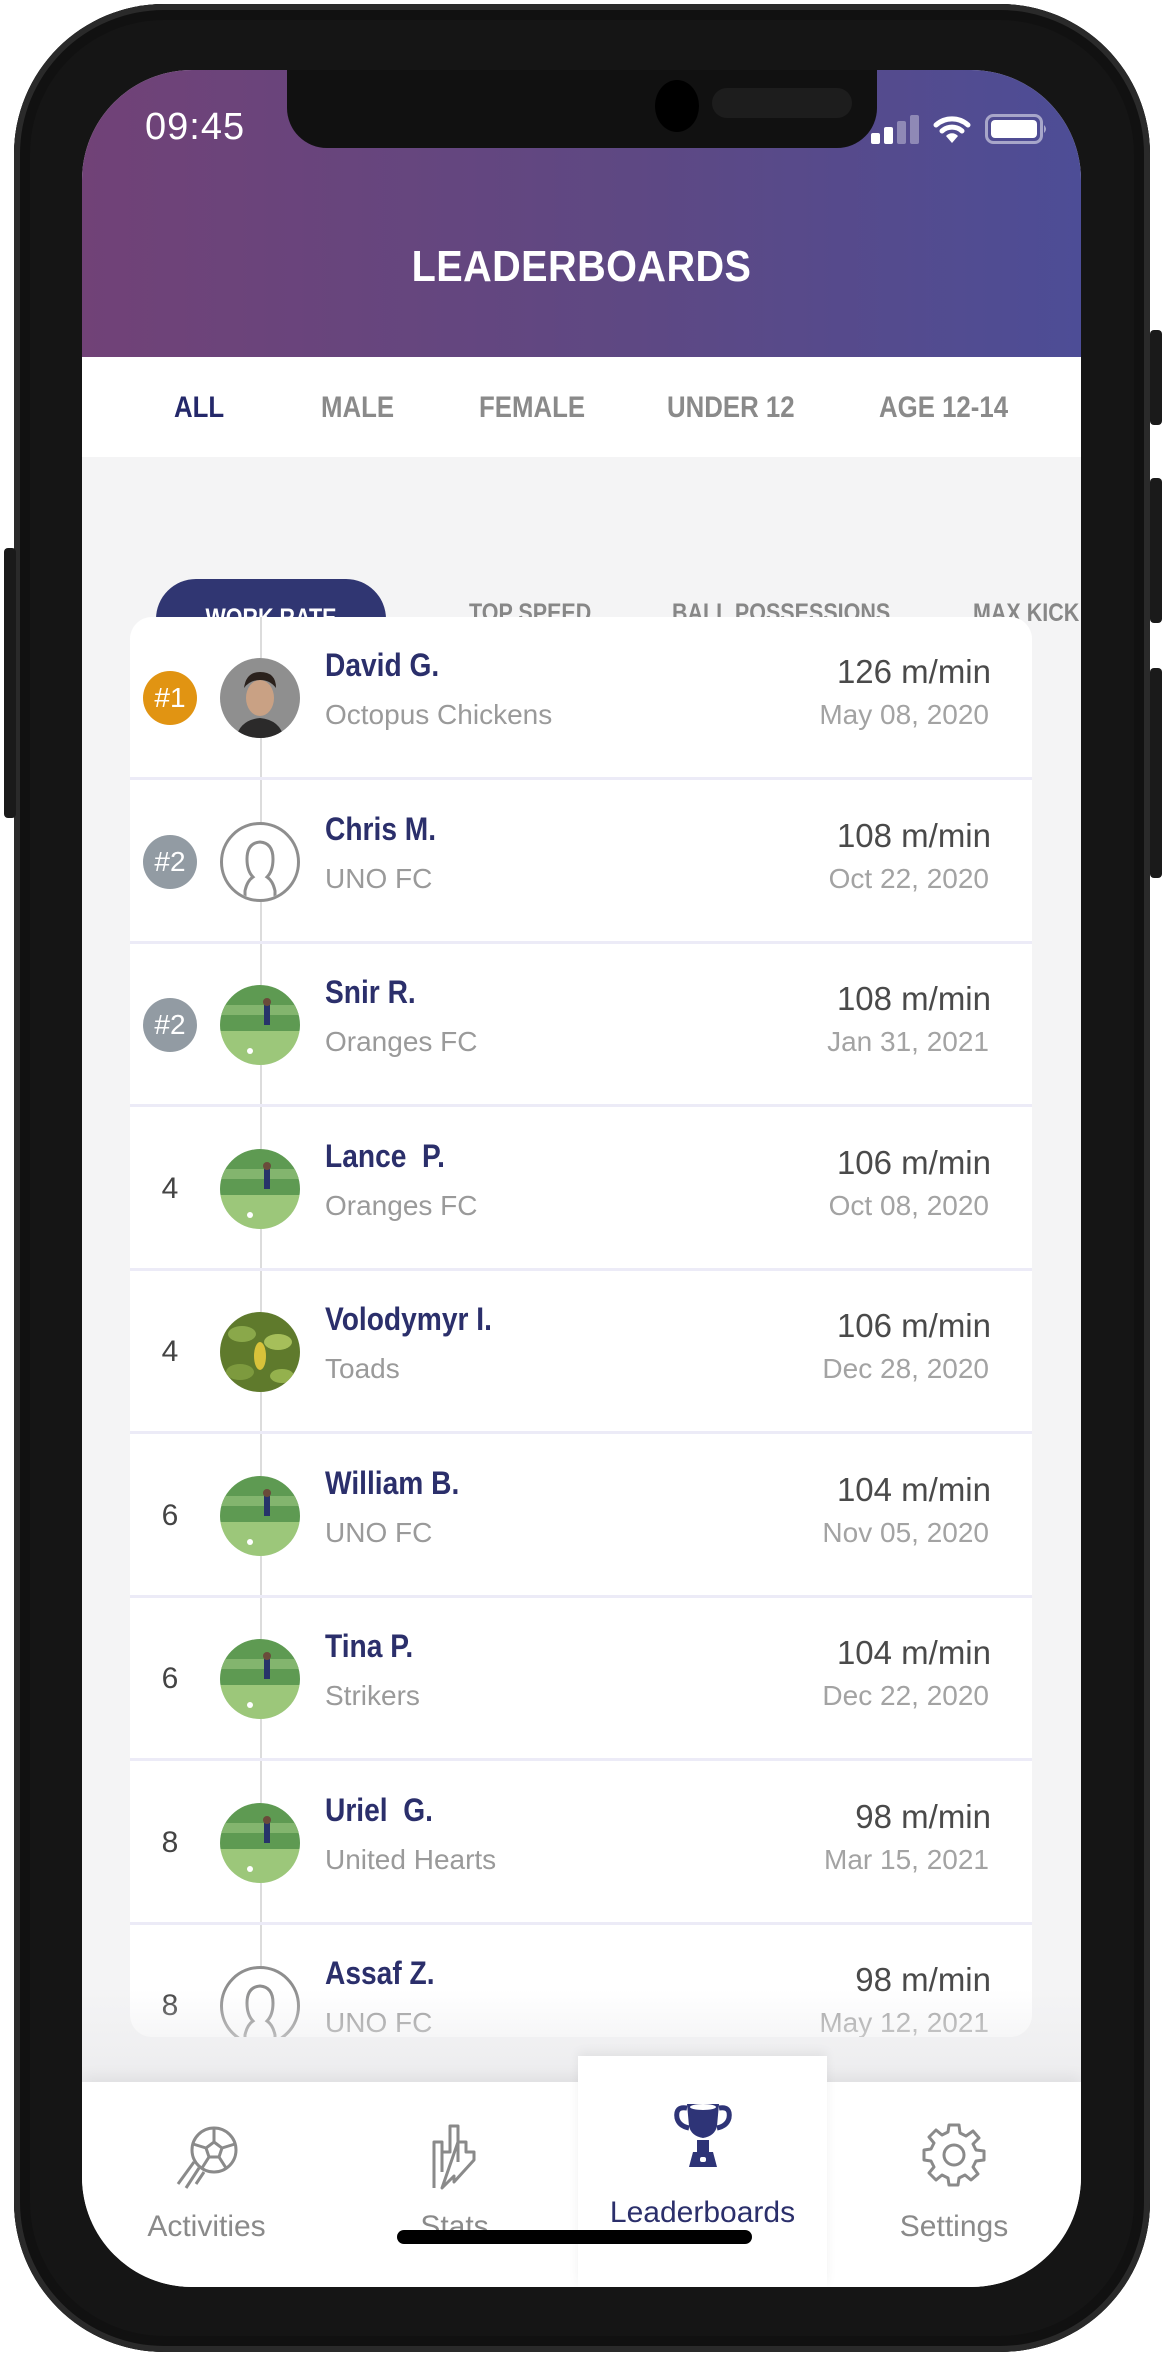  I want to click on stat-date: Dec 28, 2020, so click(905, 1368).